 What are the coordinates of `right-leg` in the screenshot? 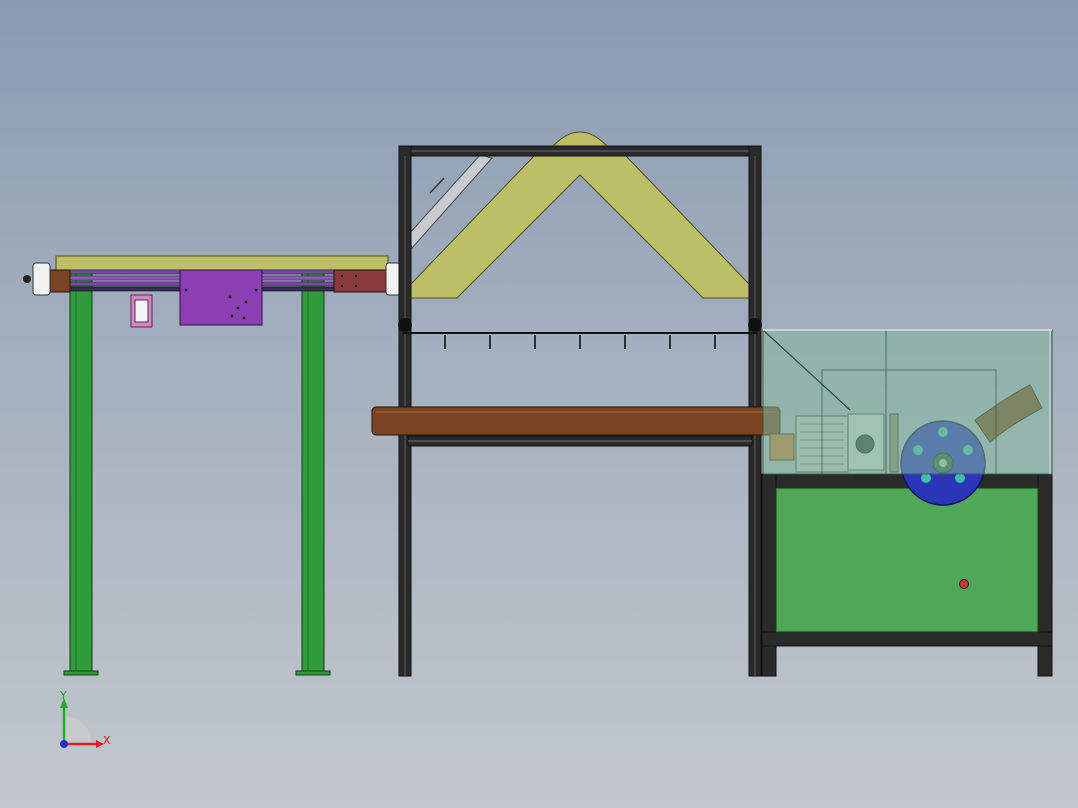 It's located at (313, 473).